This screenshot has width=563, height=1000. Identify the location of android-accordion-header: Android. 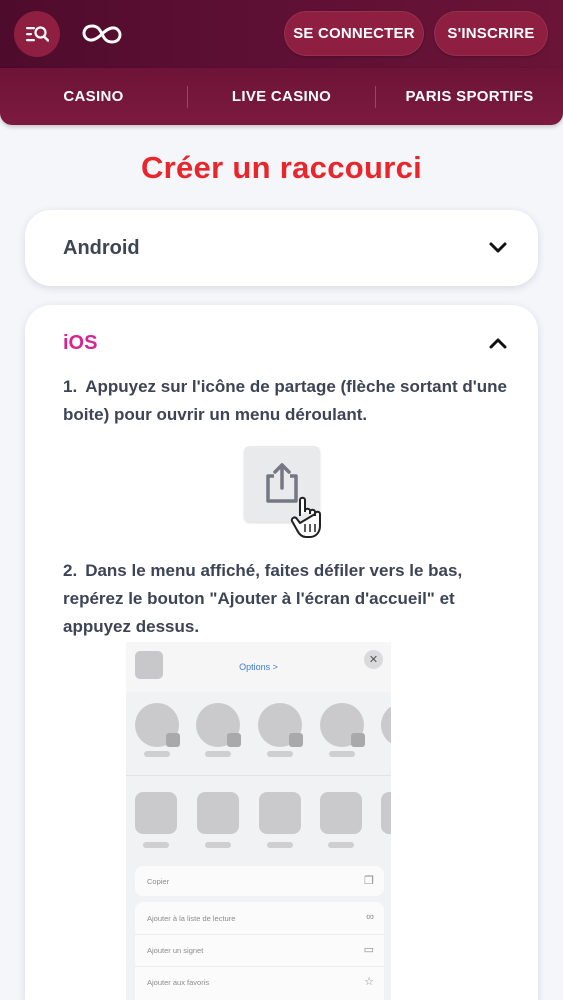
(285, 248).